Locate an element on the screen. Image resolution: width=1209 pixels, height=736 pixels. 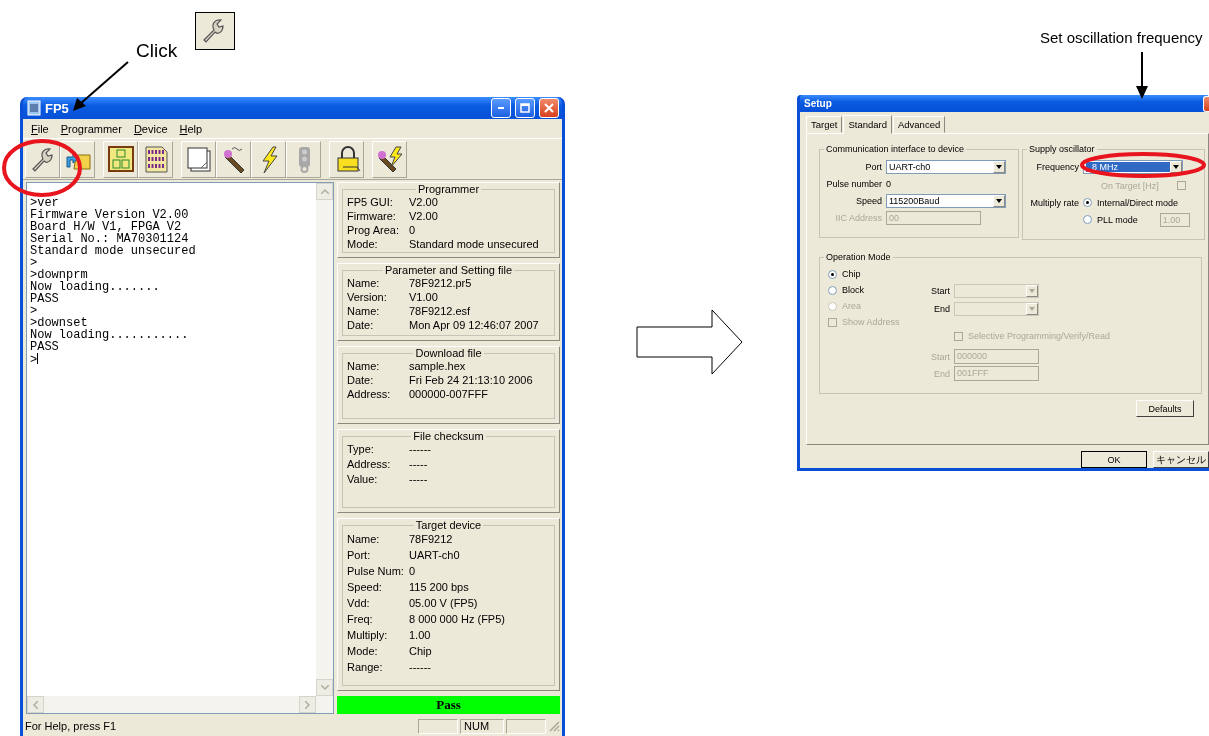
field-label: Range: is located at coordinates (365, 667).